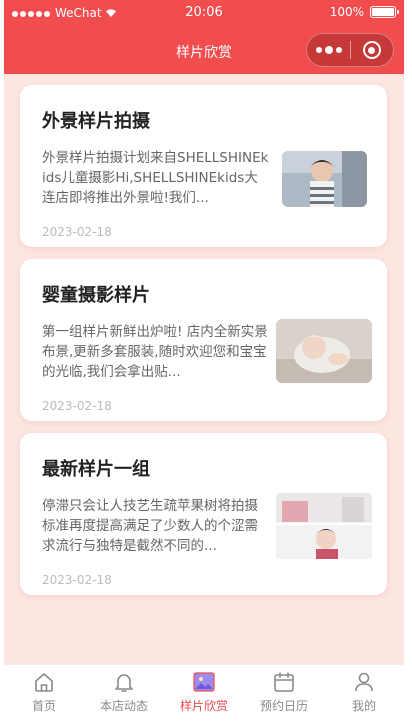  What do you see at coordinates (364, 682) in the screenshot?
I see `user-icon` at bounding box center [364, 682].